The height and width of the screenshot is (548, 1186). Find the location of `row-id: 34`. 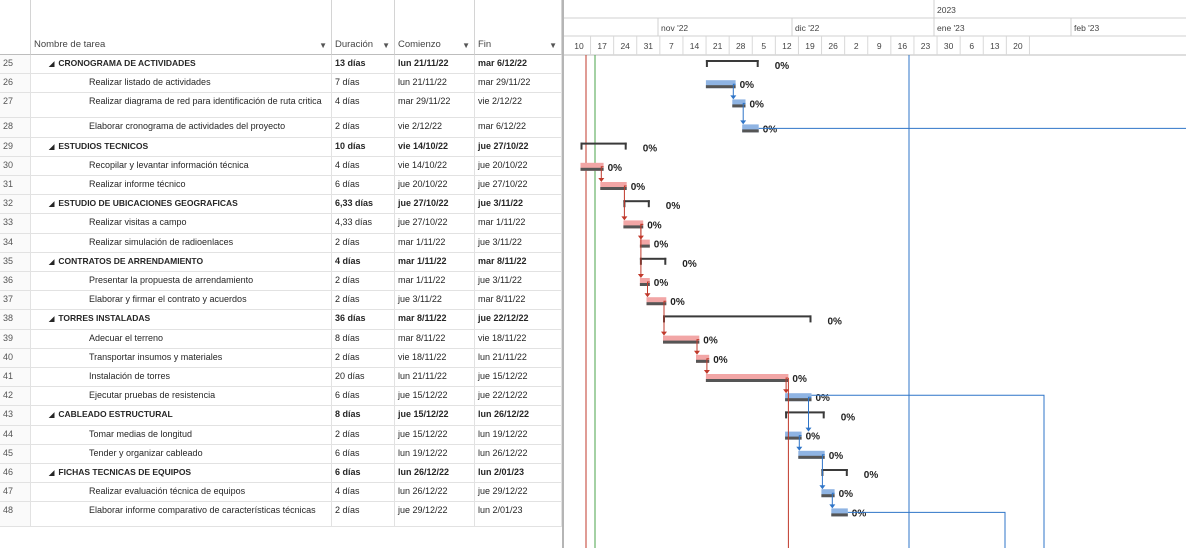

row-id: 34 is located at coordinates (15, 242).